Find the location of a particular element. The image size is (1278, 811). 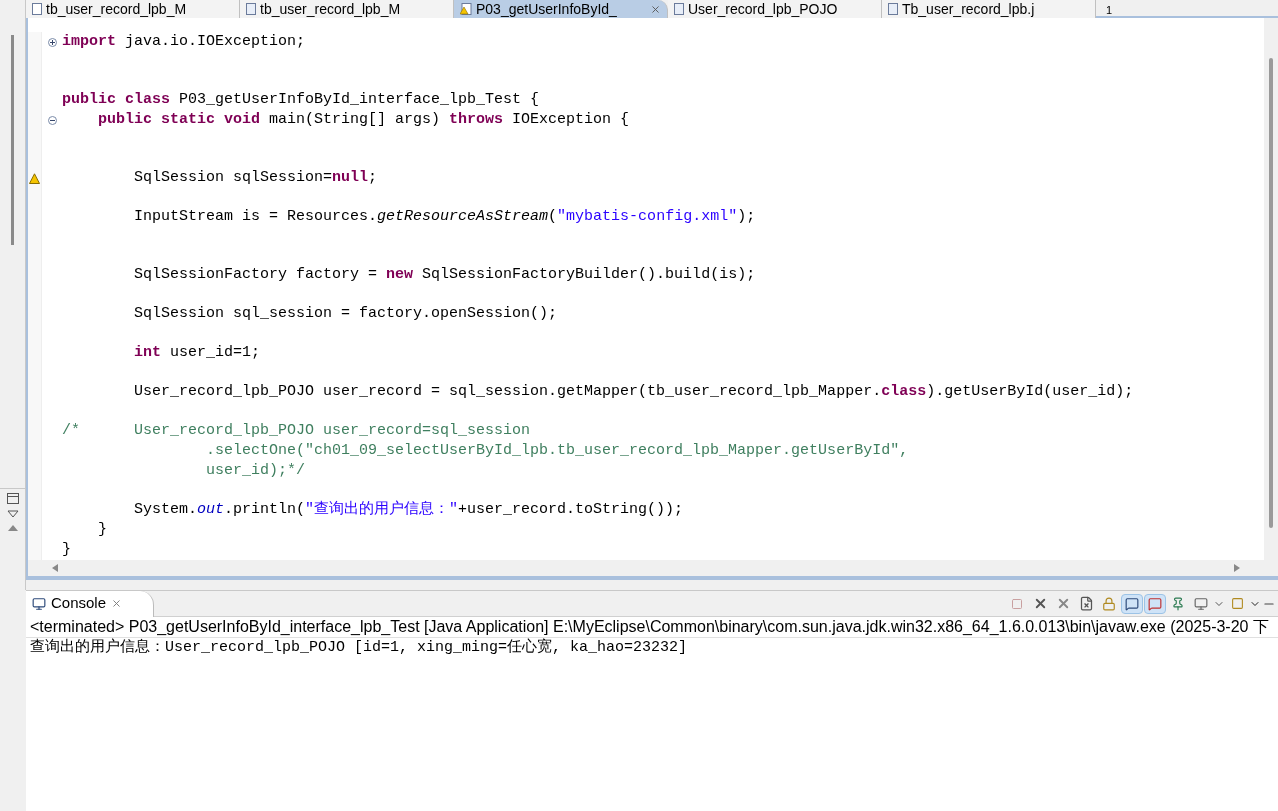

code-line: SqlSession sql_session = factory.openSession(); is located at coordinates (345, 314).